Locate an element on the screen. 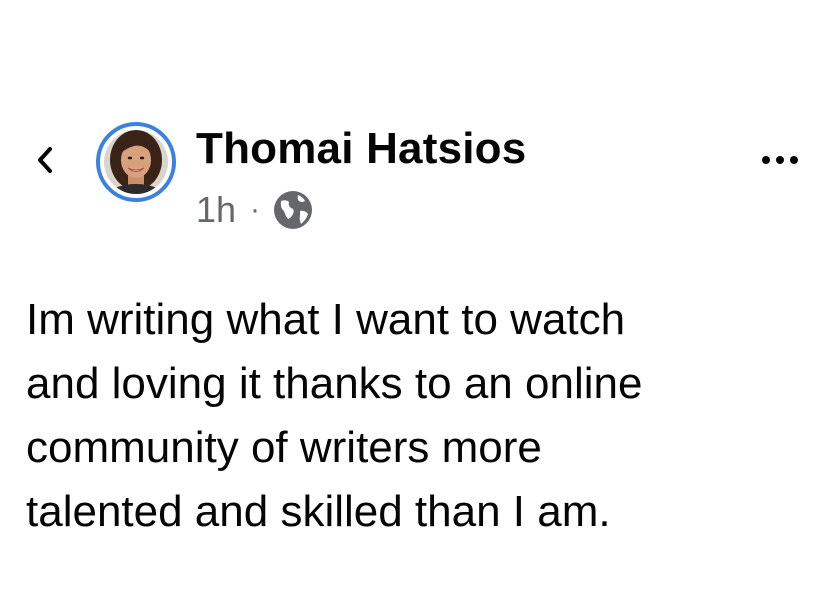 The height and width of the screenshot is (609, 828). avatar is located at coordinates (136, 162).